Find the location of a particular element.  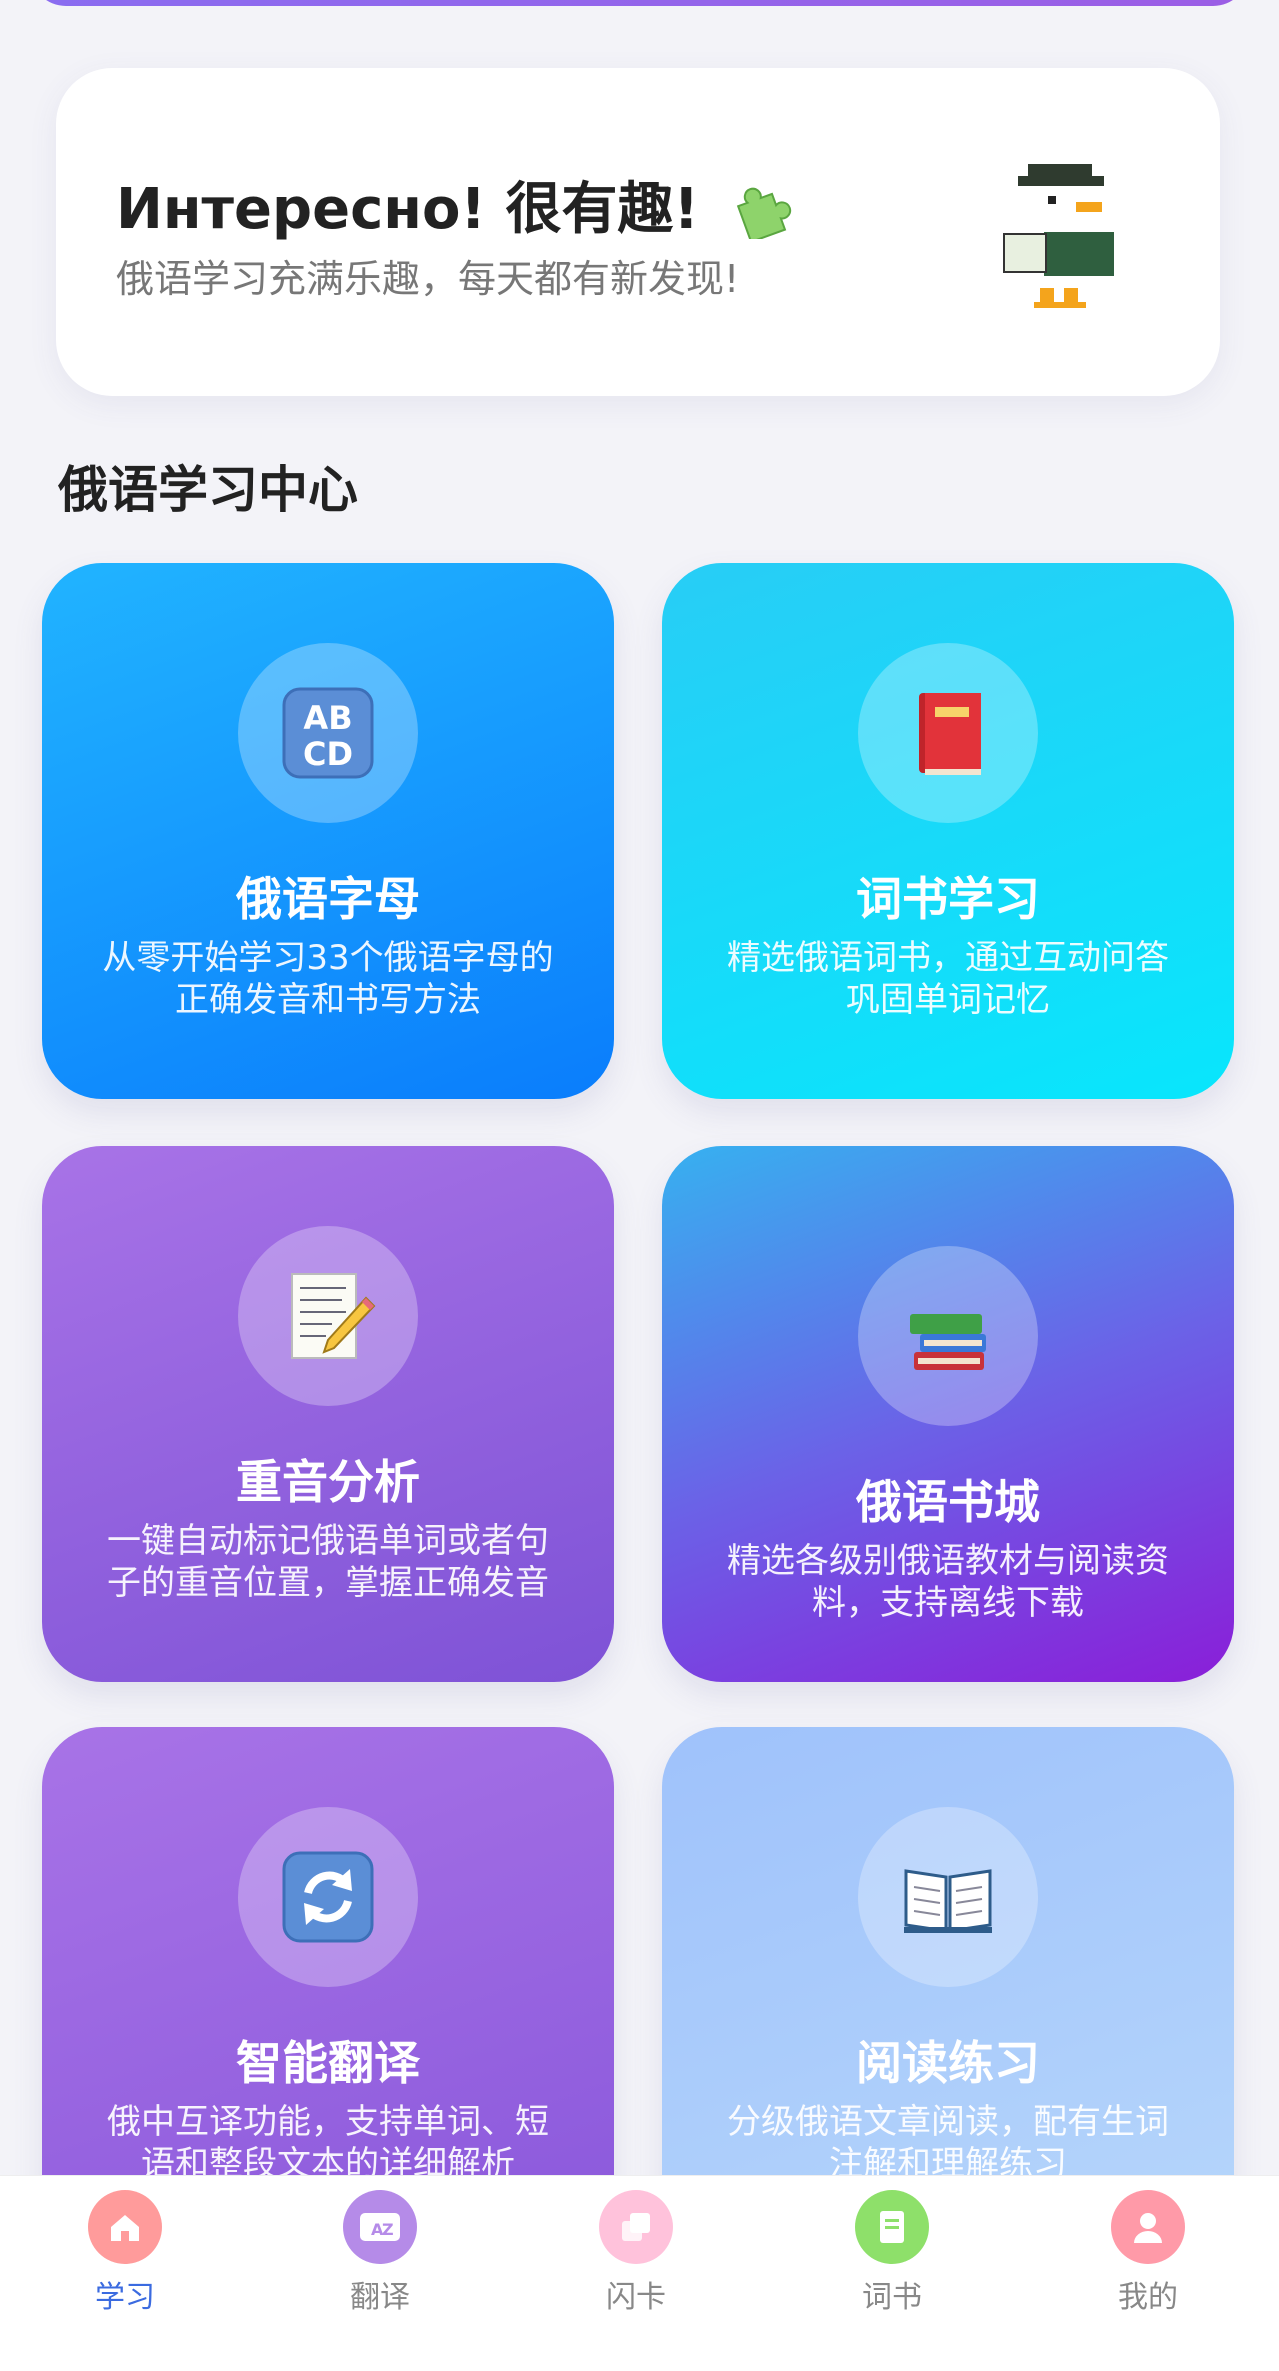

bottom-tab-bar: 学习 AZ 翻译 闪卡 词书 我的 is located at coordinates (639, 2273).